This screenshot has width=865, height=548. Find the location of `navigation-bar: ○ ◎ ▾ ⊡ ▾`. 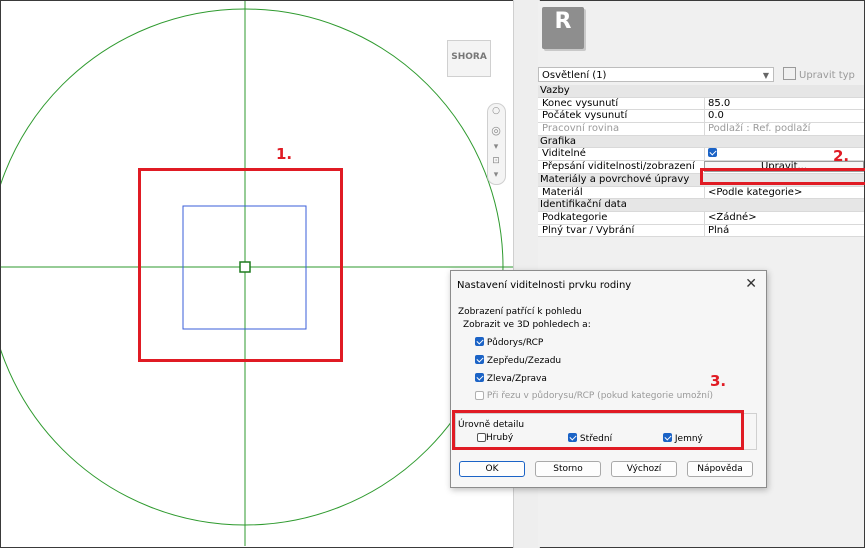

navigation-bar: ○ ◎ ▾ ⊡ ▾ is located at coordinates (496, 144).